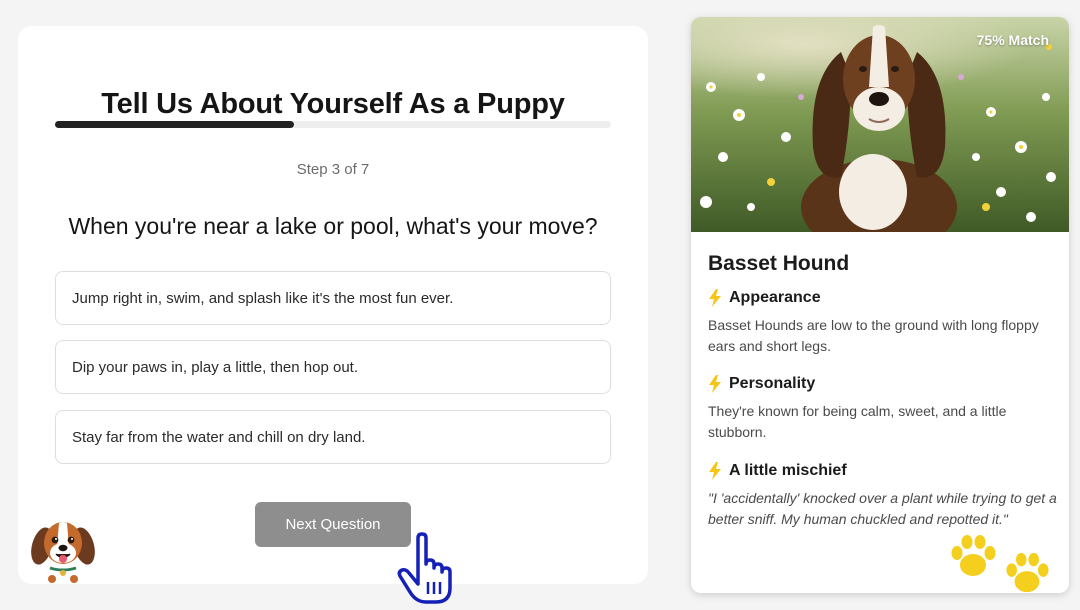 The height and width of the screenshot is (610, 1080). I want to click on mischief-heading-label: A little mischief, so click(788, 470).